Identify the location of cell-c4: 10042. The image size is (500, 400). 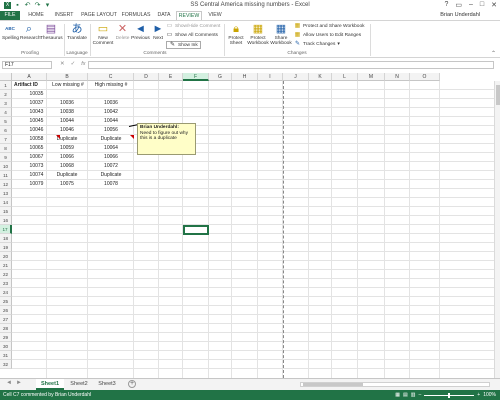
(111, 112).